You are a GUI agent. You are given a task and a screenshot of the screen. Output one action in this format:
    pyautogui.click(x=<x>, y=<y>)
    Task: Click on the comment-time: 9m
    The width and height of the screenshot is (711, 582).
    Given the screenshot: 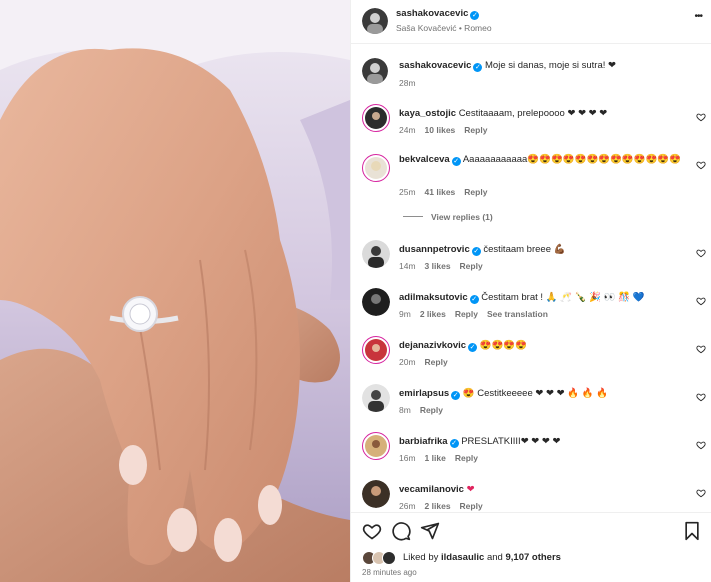 What is the action you would take?
    pyautogui.click(x=405, y=314)
    